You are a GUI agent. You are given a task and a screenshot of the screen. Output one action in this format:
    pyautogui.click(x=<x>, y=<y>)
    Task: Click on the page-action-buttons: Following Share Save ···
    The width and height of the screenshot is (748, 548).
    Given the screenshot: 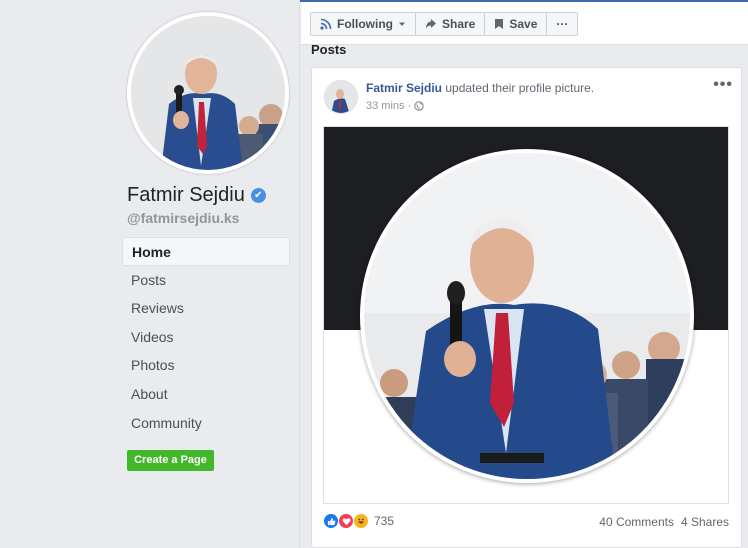 What is the action you would take?
    pyautogui.click(x=444, y=24)
    